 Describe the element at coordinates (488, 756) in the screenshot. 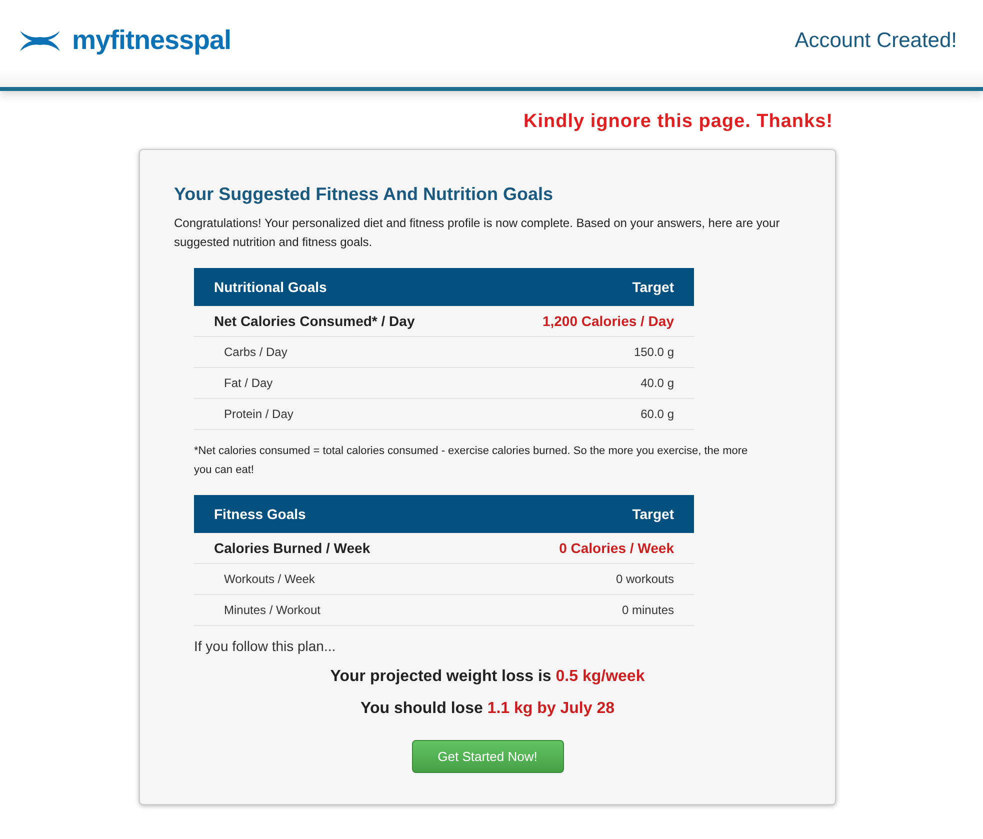

I see `get-started-button: Get Started Now!` at that location.